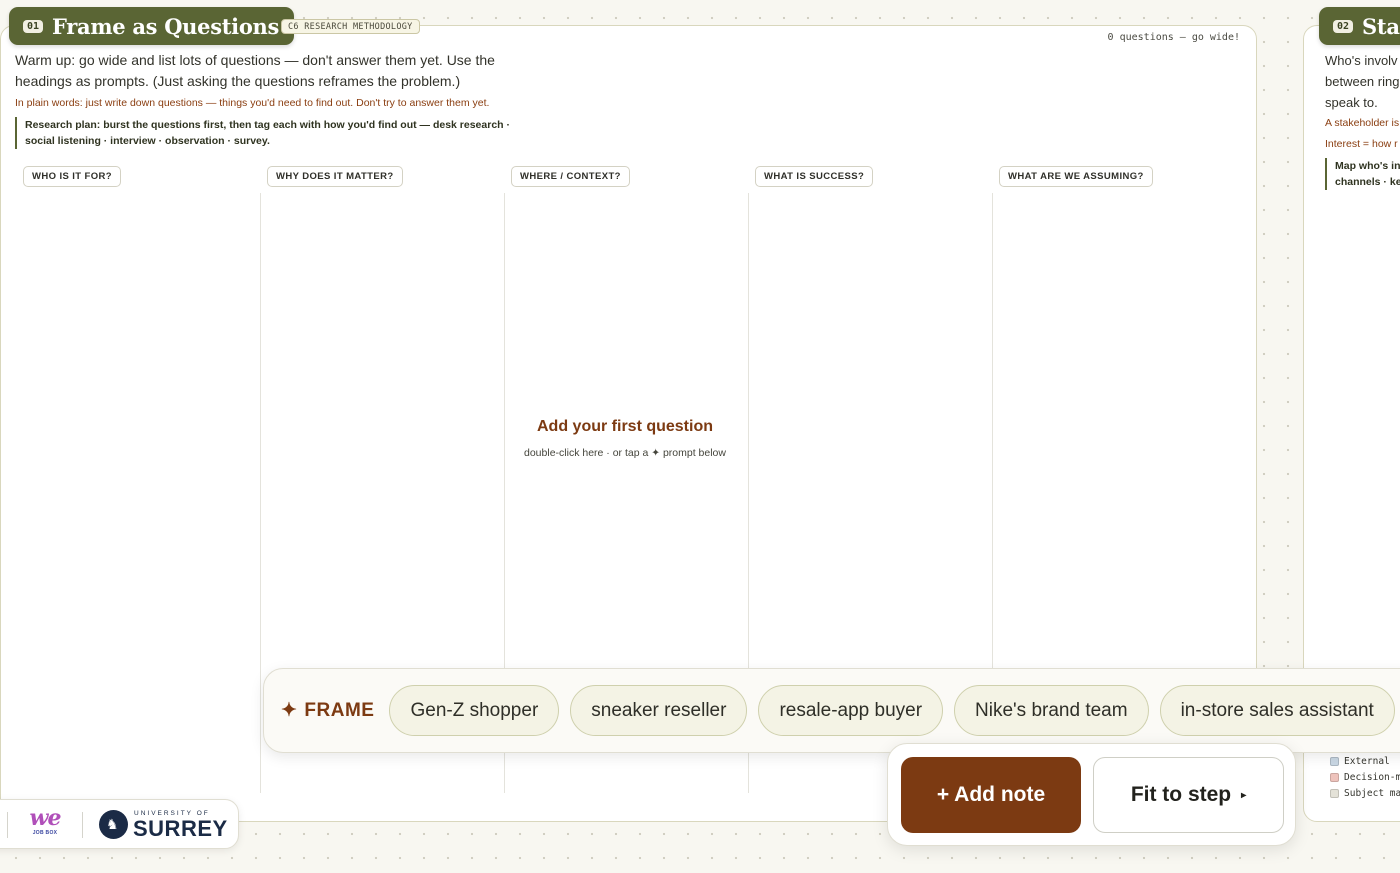 The height and width of the screenshot is (873, 1400). I want to click on action-pill: + Add note Fit to step ▸, so click(1091, 794).